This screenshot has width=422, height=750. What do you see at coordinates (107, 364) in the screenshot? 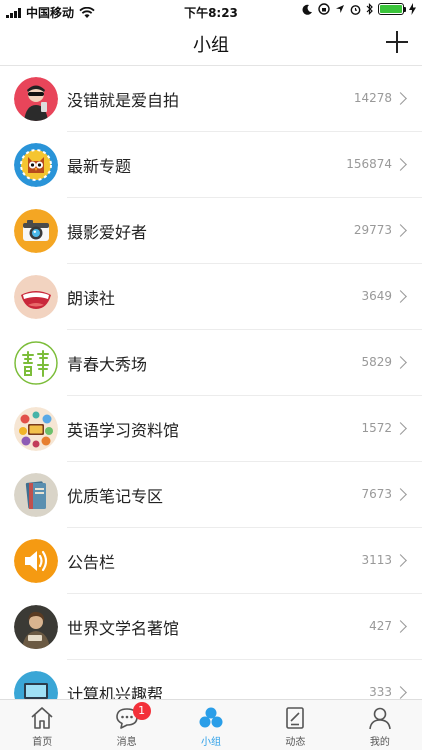
I see `group-name: 青春大秀场` at bounding box center [107, 364].